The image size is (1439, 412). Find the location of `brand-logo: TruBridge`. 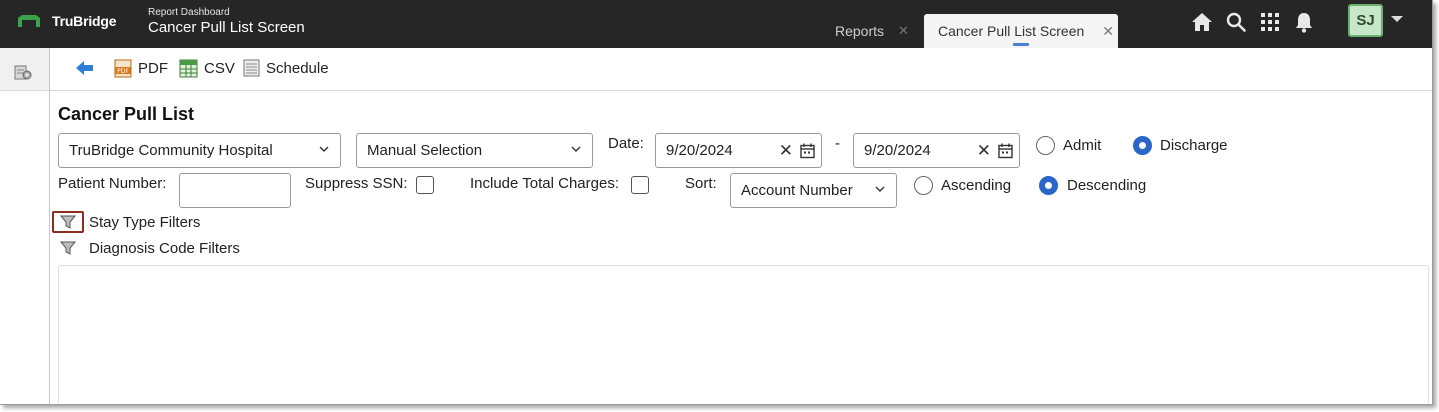

brand-logo: TruBridge is located at coordinates (67, 21).